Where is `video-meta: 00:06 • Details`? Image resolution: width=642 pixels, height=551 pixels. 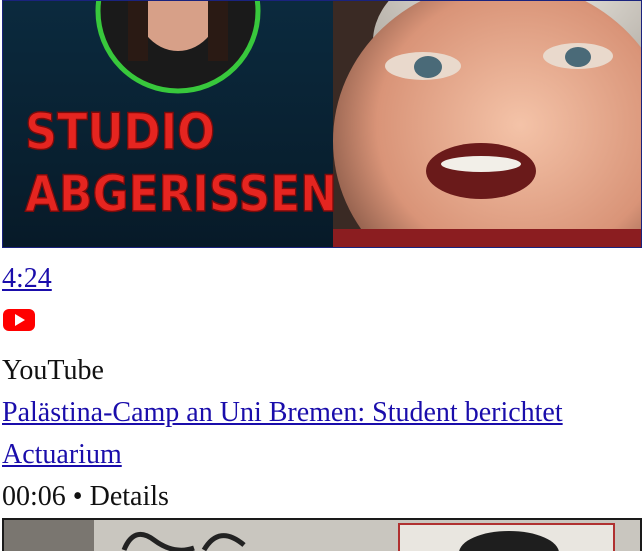 video-meta: 00:06 • Details is located at coordinates (85, 497).